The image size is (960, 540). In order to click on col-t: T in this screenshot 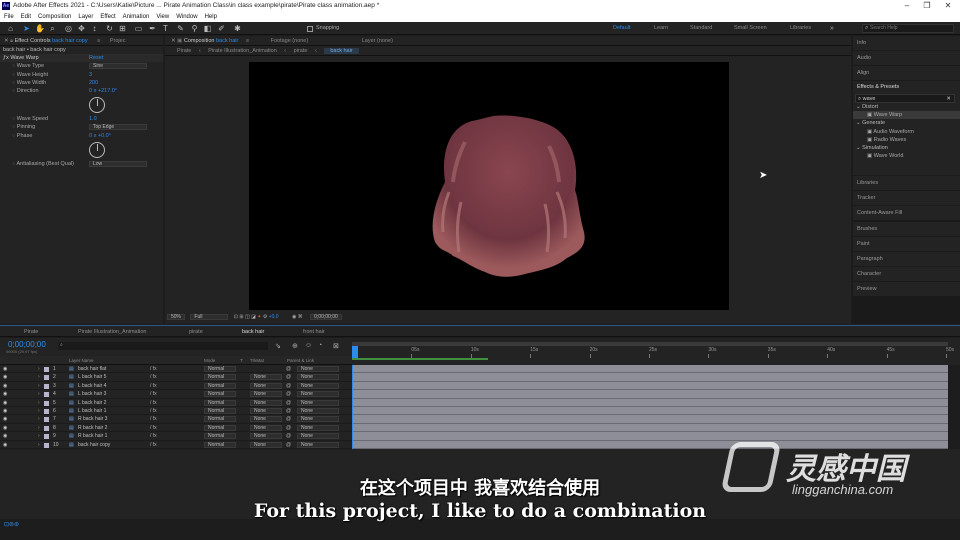, I will do `click(241, 360)`.